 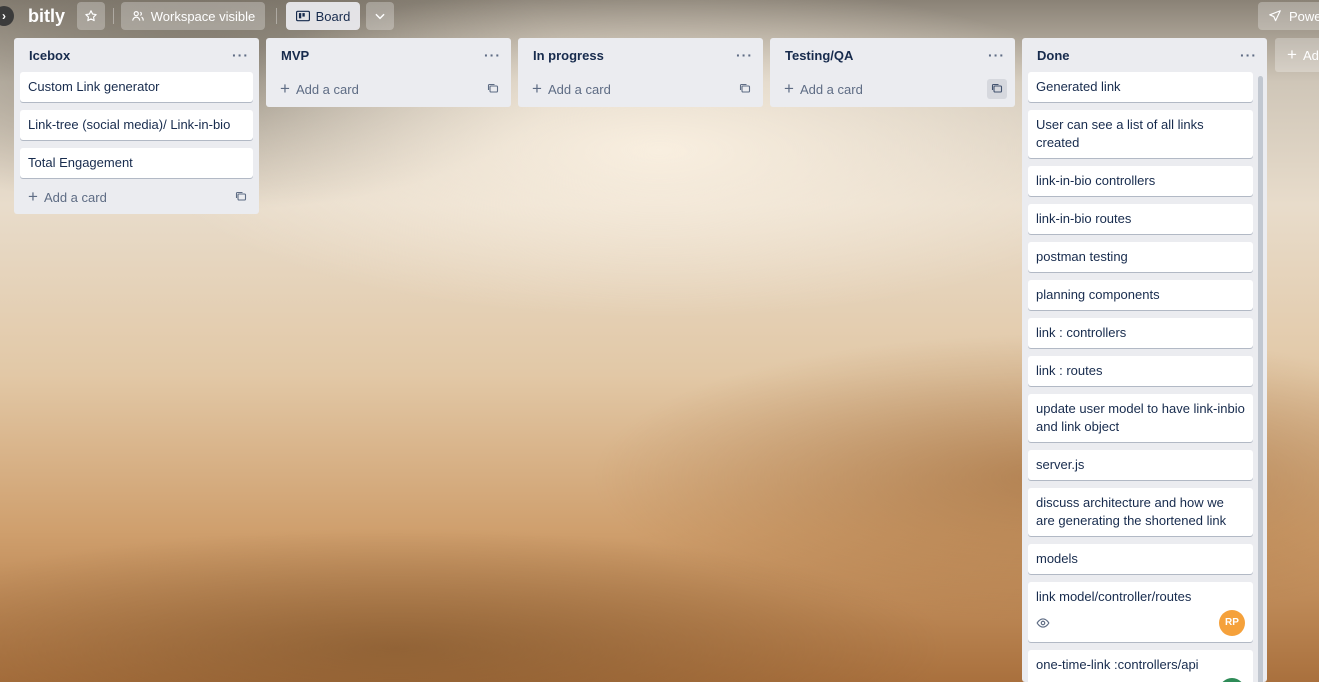 I want to click on list-title: Testing/QA, so click(x=819, y=55).